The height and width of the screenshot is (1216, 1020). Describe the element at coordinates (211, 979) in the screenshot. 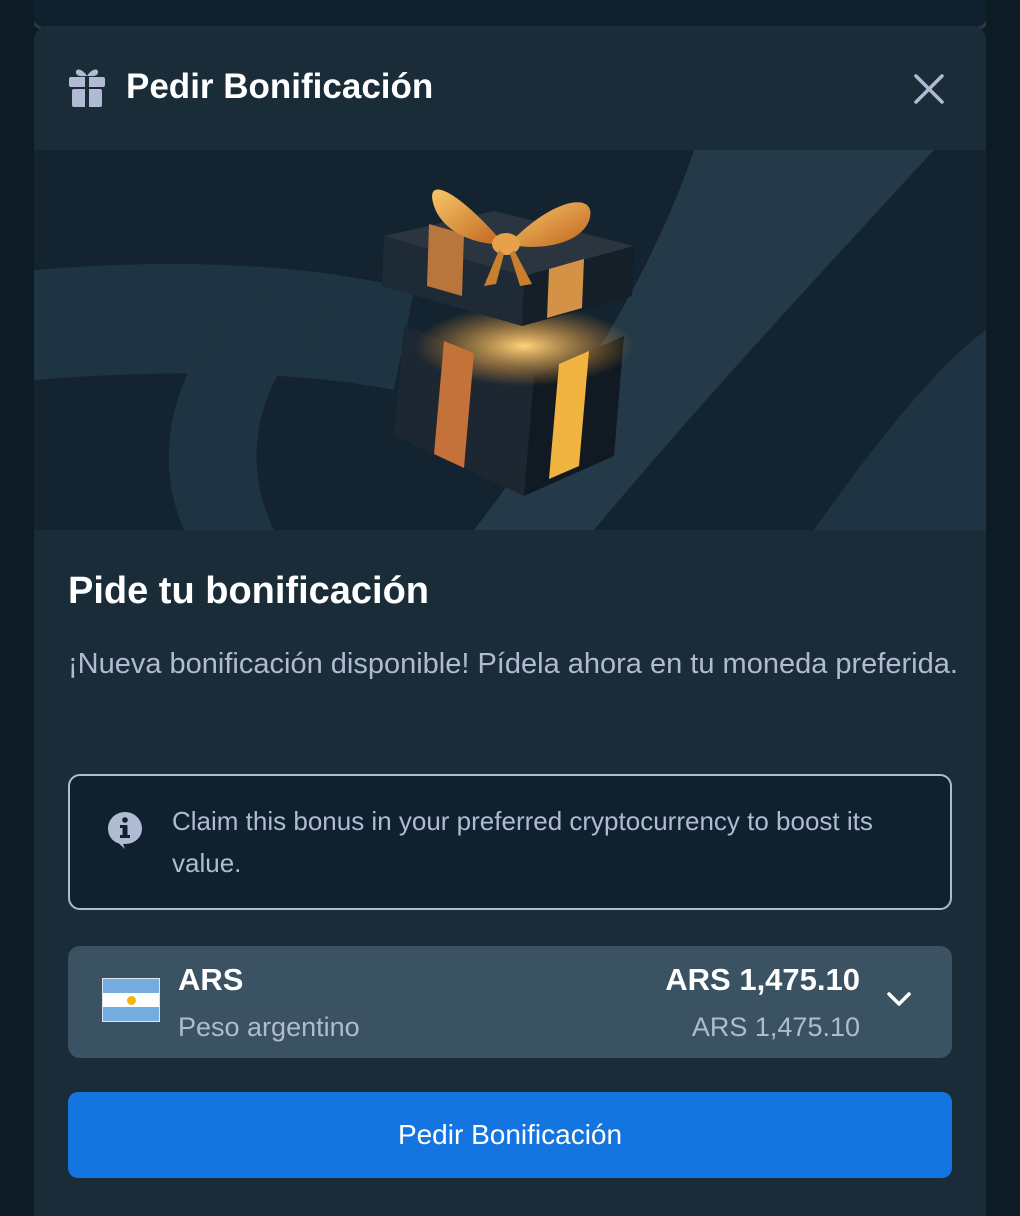

I see `currency-code: ARS` at that location.